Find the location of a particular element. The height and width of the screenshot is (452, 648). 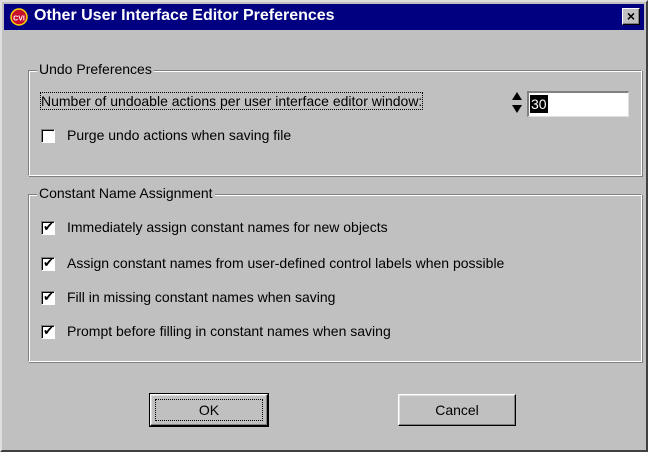

window-title: Other User Interface Editor Preferences is located at coordinates (184, 15).